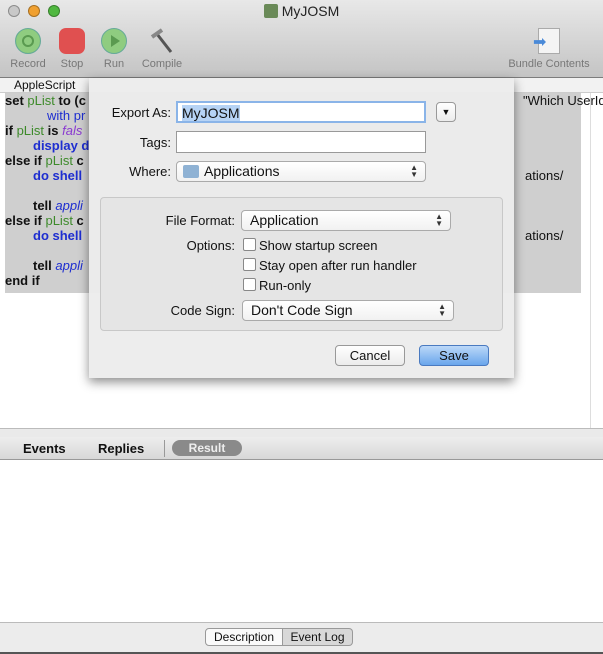 Image resolution: width=603 pixels, height=654 pixels. Describe the element at coordinates (162, 41) in the screenshot. I see `hammer-icon` at that location.